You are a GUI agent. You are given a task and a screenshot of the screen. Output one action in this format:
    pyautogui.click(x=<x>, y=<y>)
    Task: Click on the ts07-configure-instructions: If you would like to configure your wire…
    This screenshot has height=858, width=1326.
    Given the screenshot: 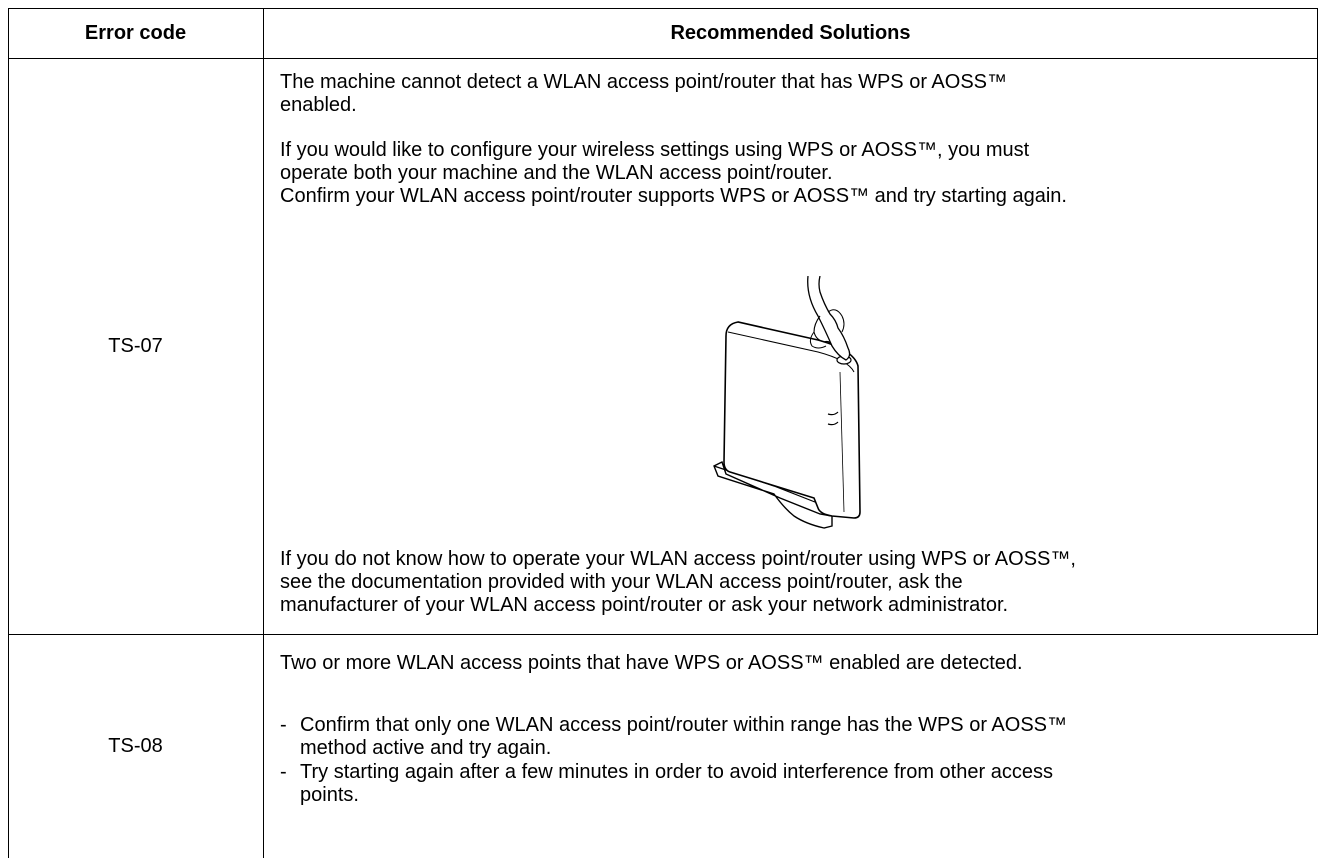 What is the action you would take?
    pyautogui.click(x=673, y=173)
    